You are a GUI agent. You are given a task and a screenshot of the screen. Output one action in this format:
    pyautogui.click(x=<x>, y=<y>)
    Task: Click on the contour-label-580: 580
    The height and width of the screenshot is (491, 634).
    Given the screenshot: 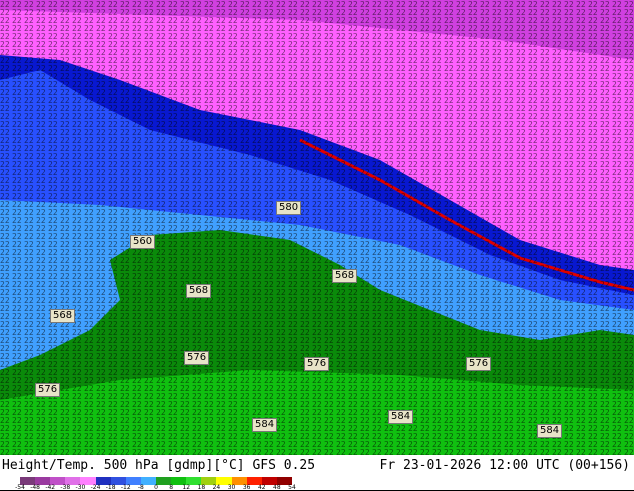 What is the action you would take?
    pyautogui.click(x=289, y=208)
    